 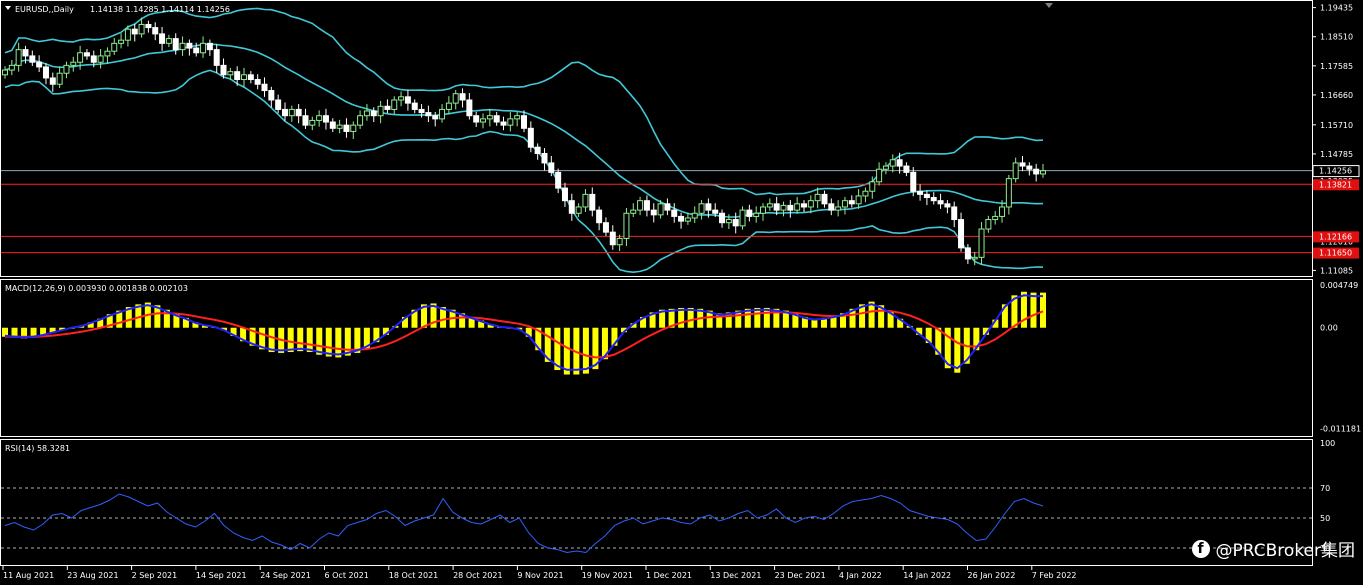 What do you see at coordinates (155, 575) in the screenshot?
I see `date-axis-label: 2 Sep 2021` at bounding box center [155, 575].